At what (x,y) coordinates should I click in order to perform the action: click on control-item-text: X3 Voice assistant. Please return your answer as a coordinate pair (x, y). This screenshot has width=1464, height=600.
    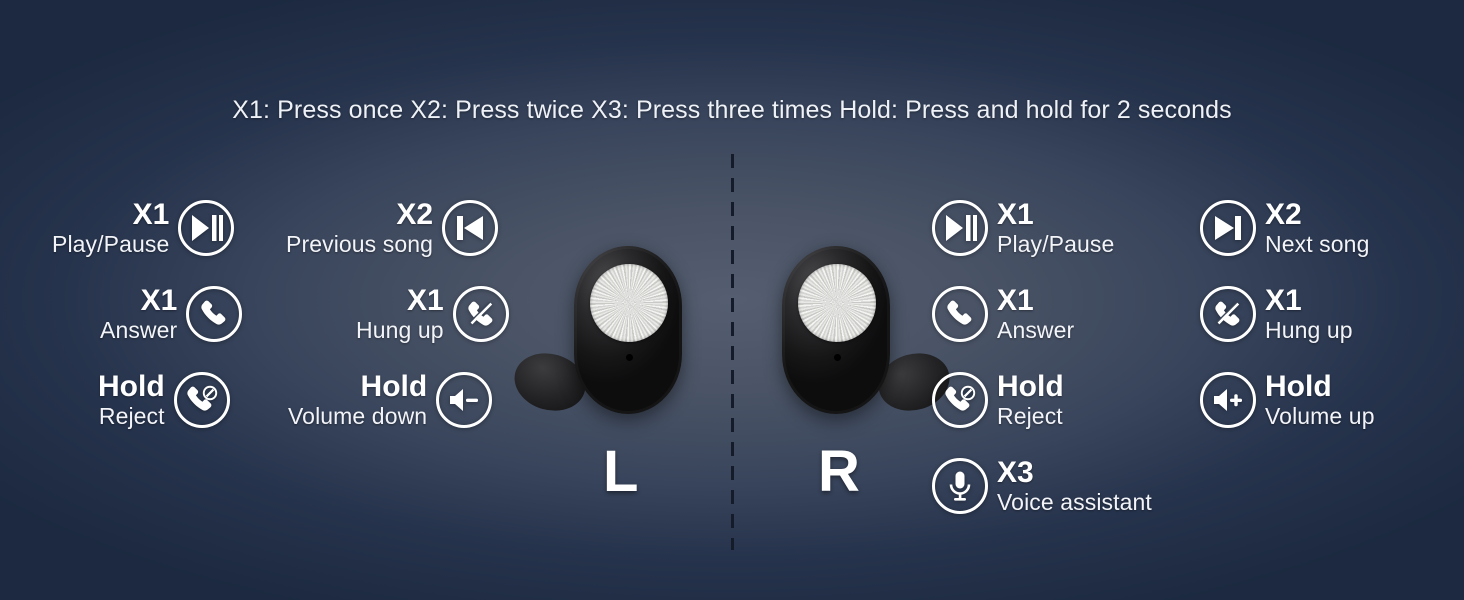
    Looking at the image, I should click on (1074, 486).